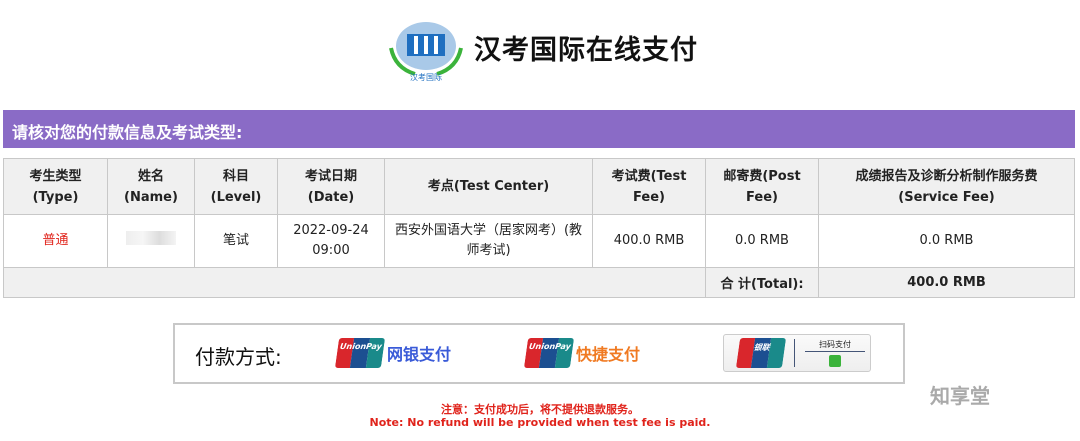  Describe the element at coordinates (236, 241) in the screenshot. I see `level-cell: 笔试` at that location.